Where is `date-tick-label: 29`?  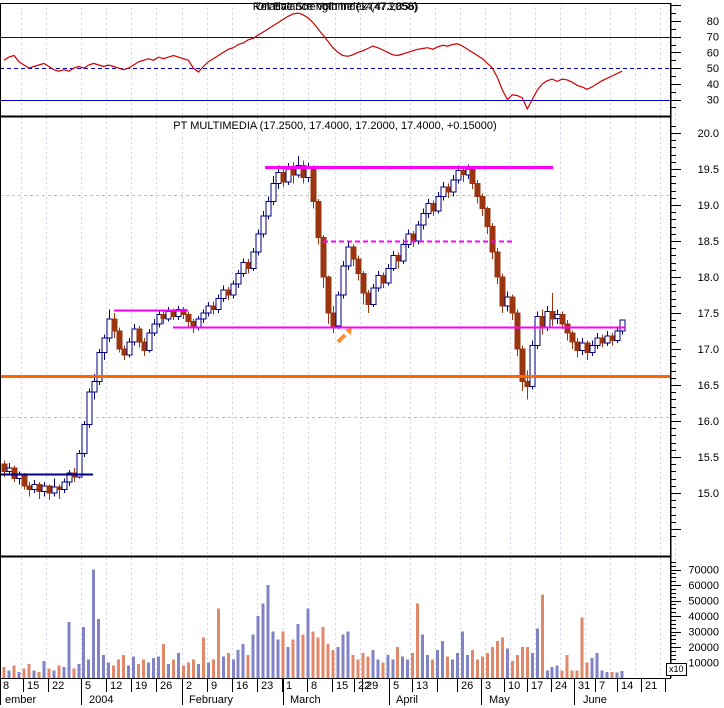
date-tick-label: 29 is located at coordinates (372, 686).